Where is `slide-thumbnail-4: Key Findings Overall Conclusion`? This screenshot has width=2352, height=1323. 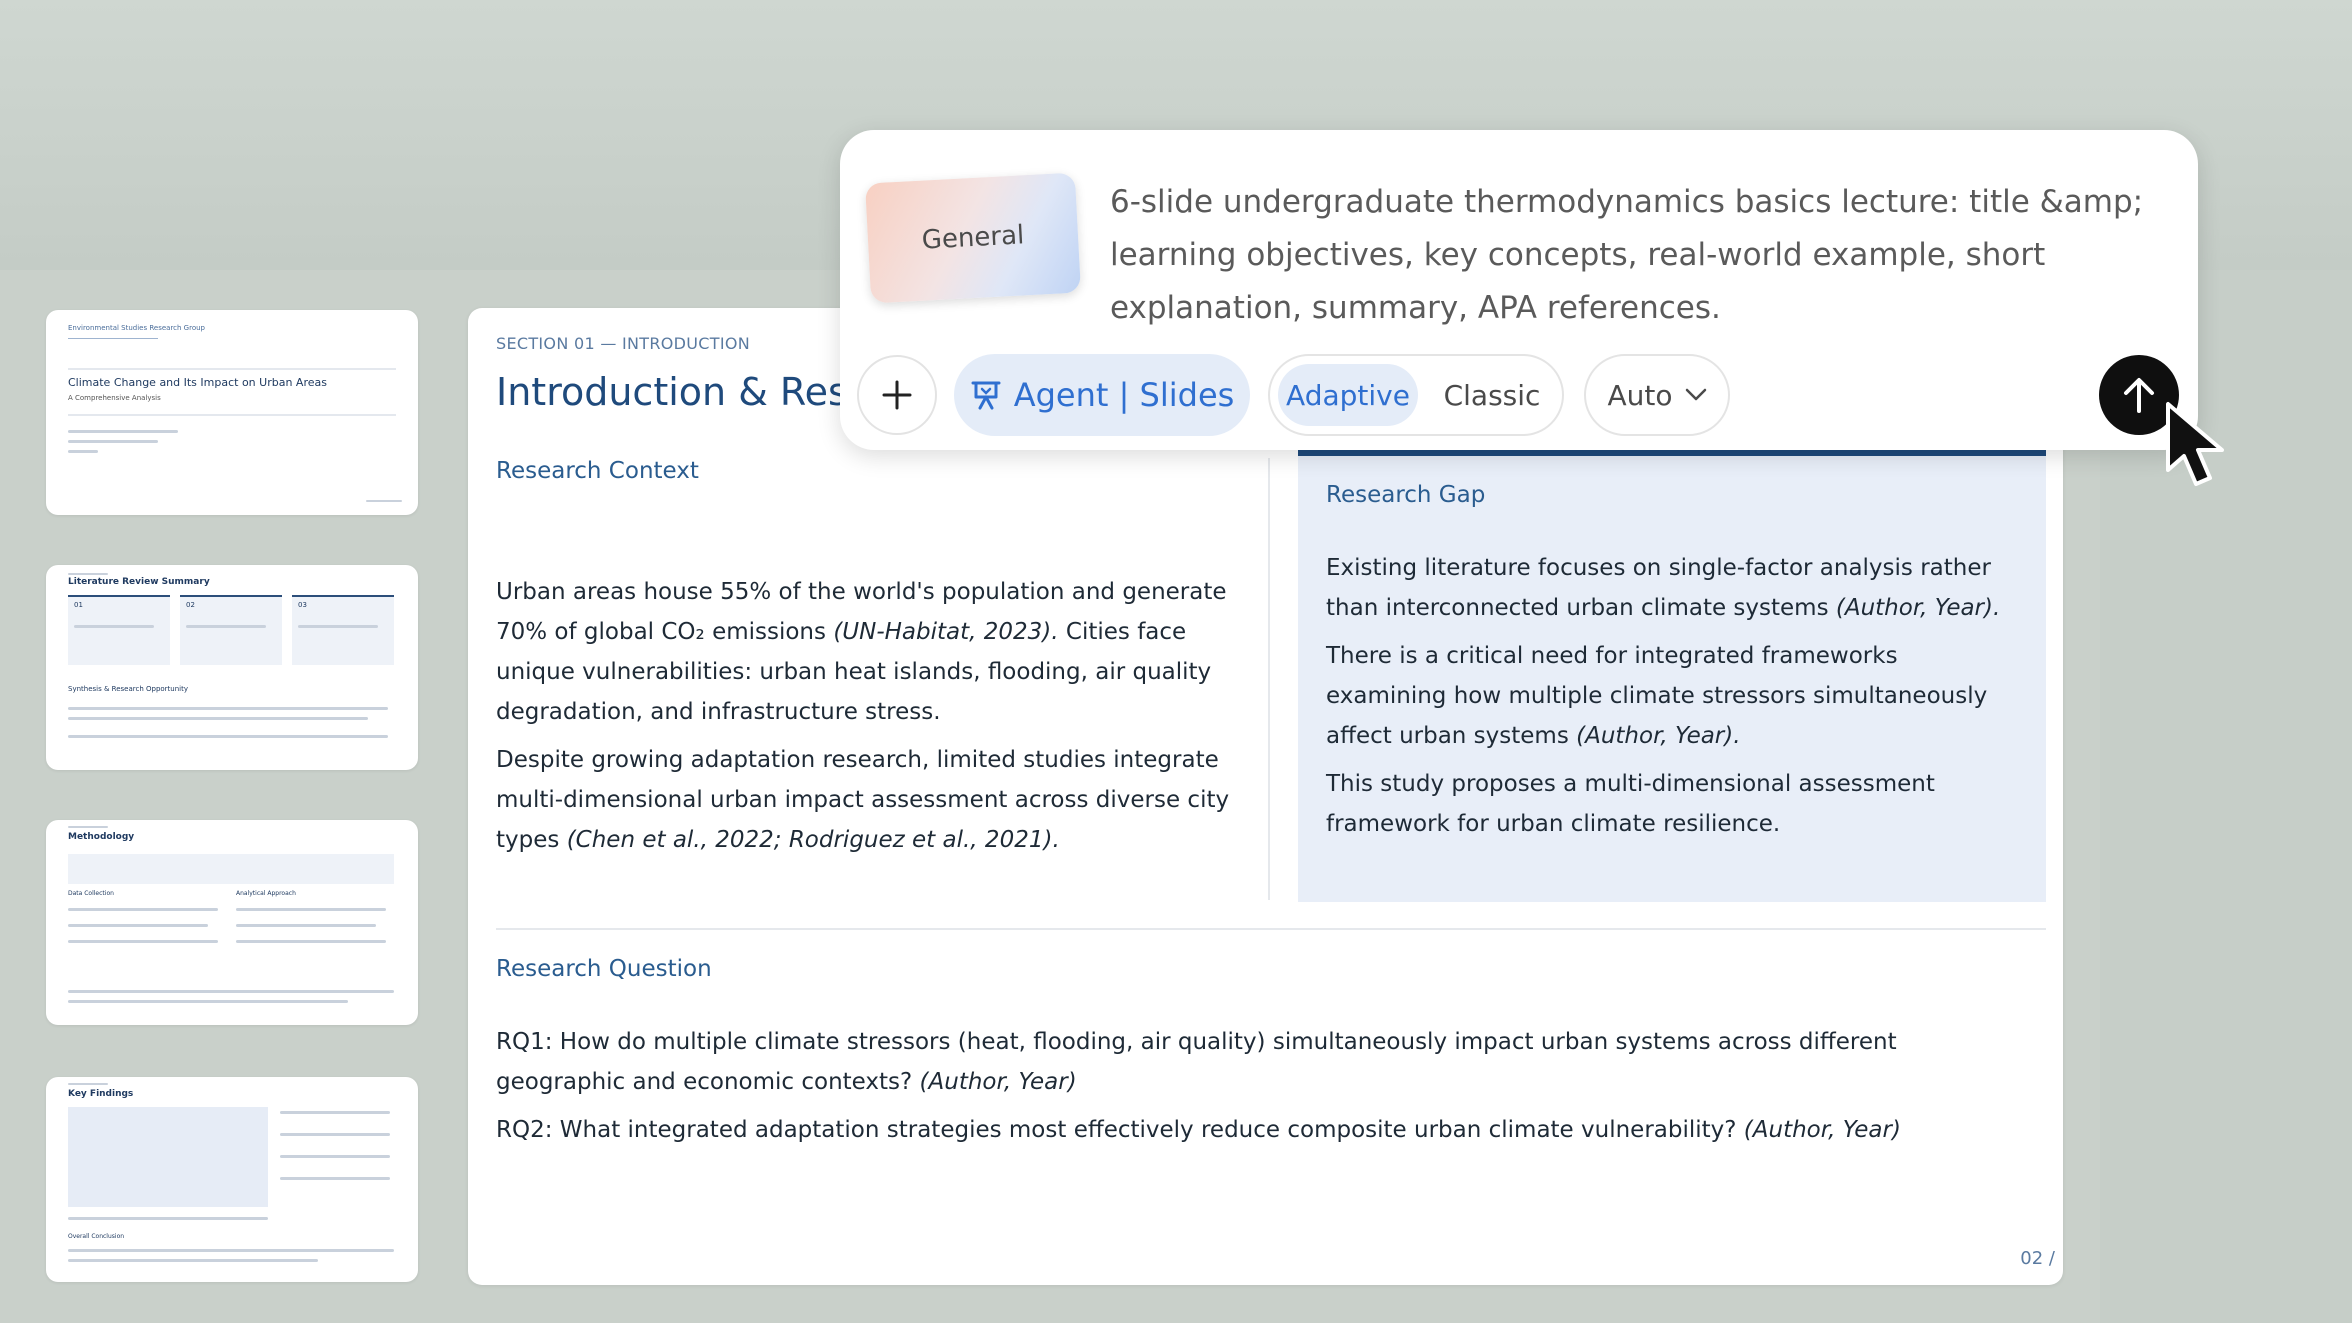 slide-thumbnail-4: Key Findings Overall Conclusion is located at coordinates (232, 1179).